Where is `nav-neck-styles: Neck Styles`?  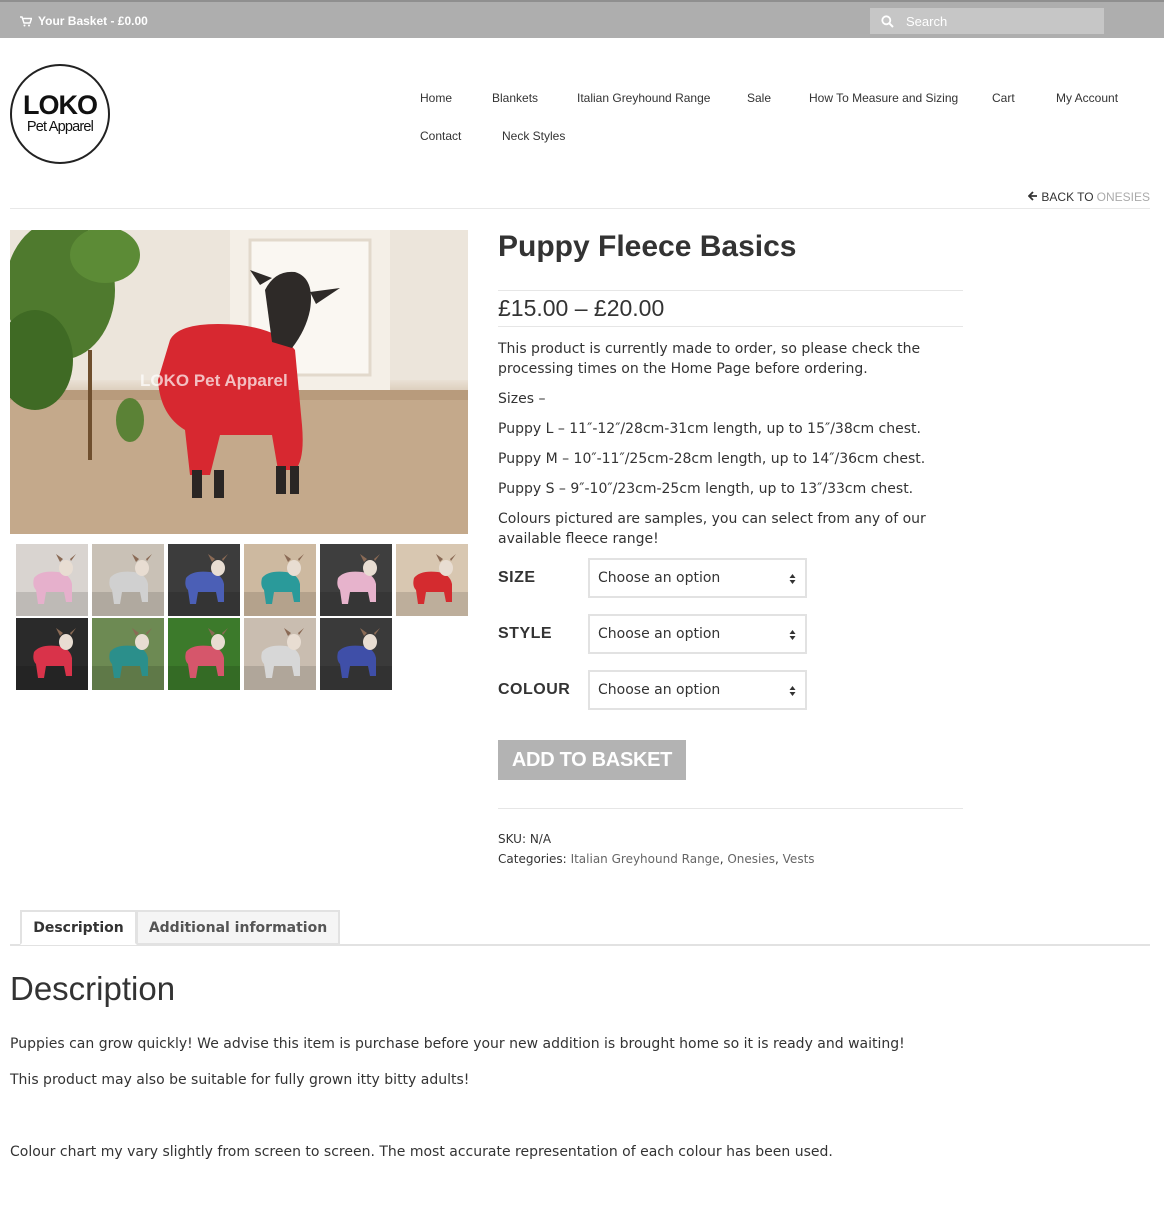 nav-neck-styles: Neck Styles is located at coordinates (533, 136).